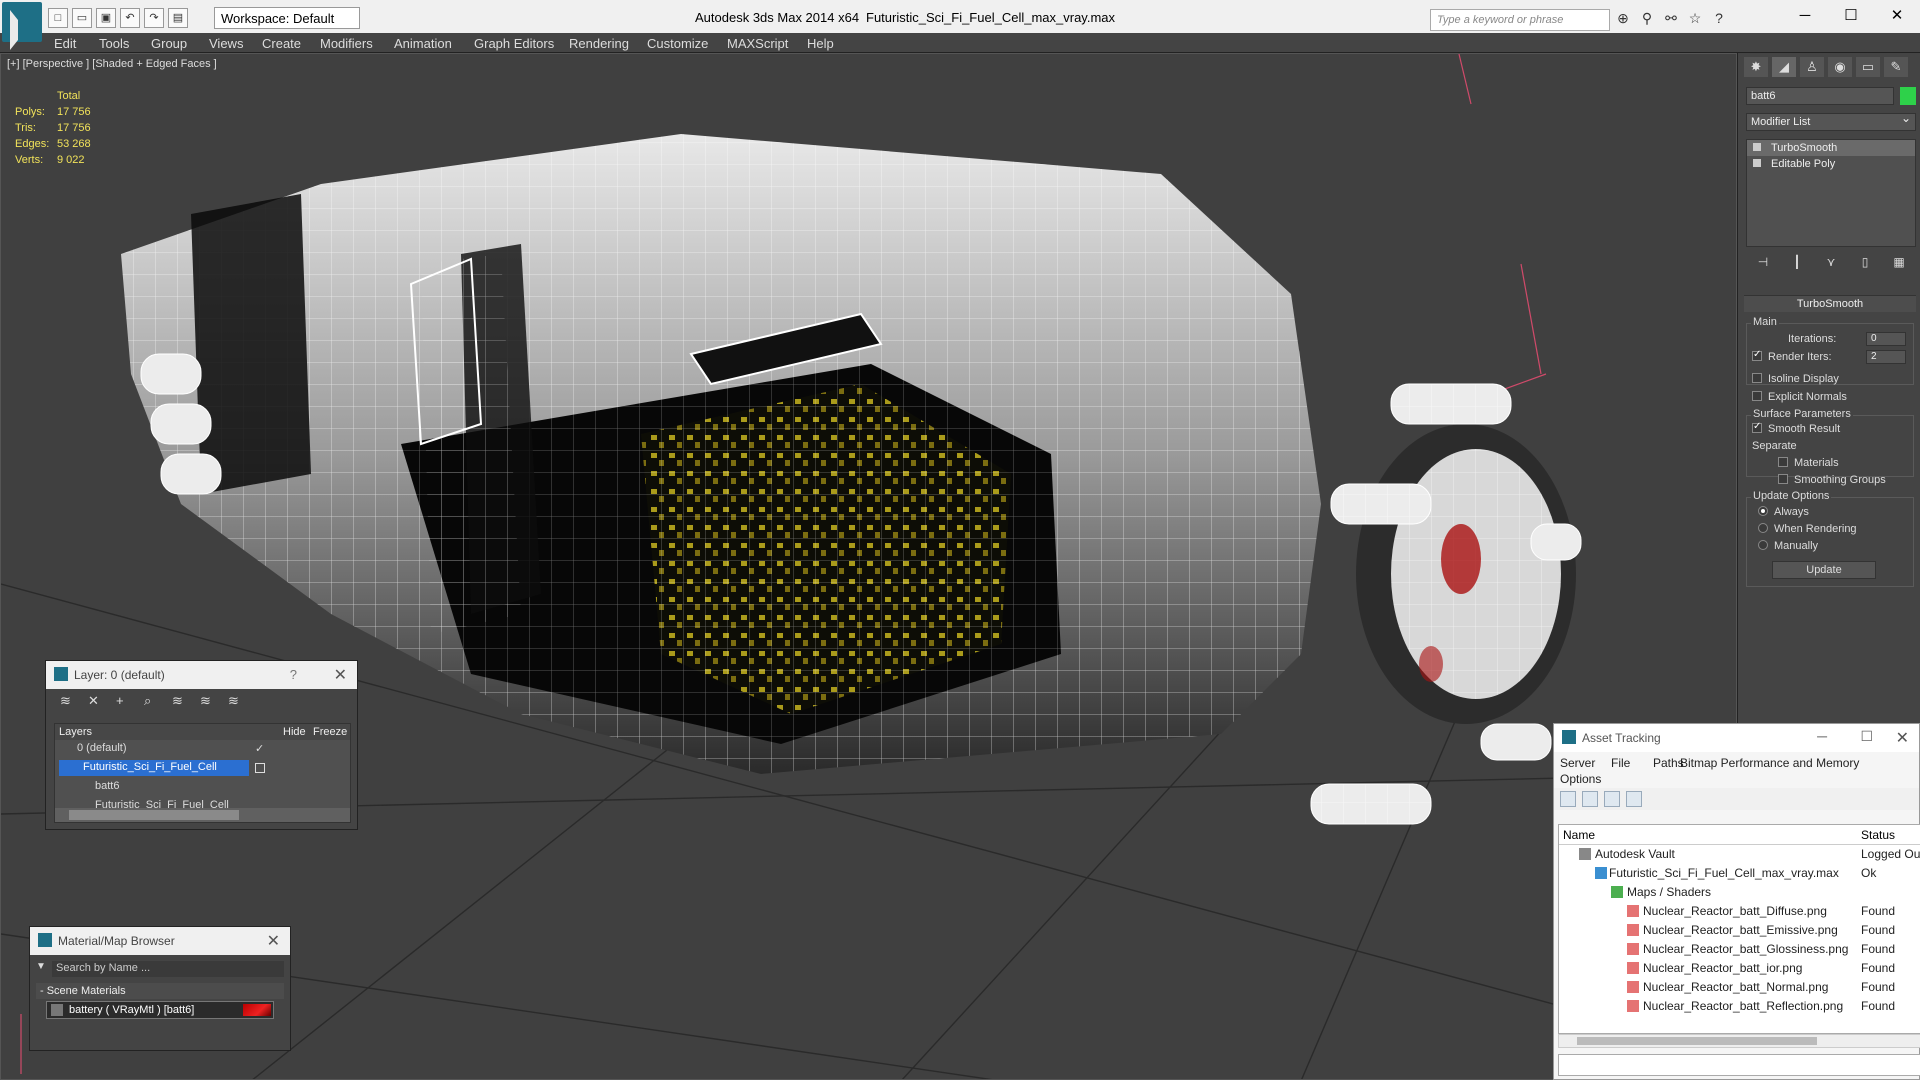 The image size is (1920, 1080). What do you see at coordinates (58, 18) in the screenshot?
I see `new-file-icon: □` at bounding box center [58, 18].